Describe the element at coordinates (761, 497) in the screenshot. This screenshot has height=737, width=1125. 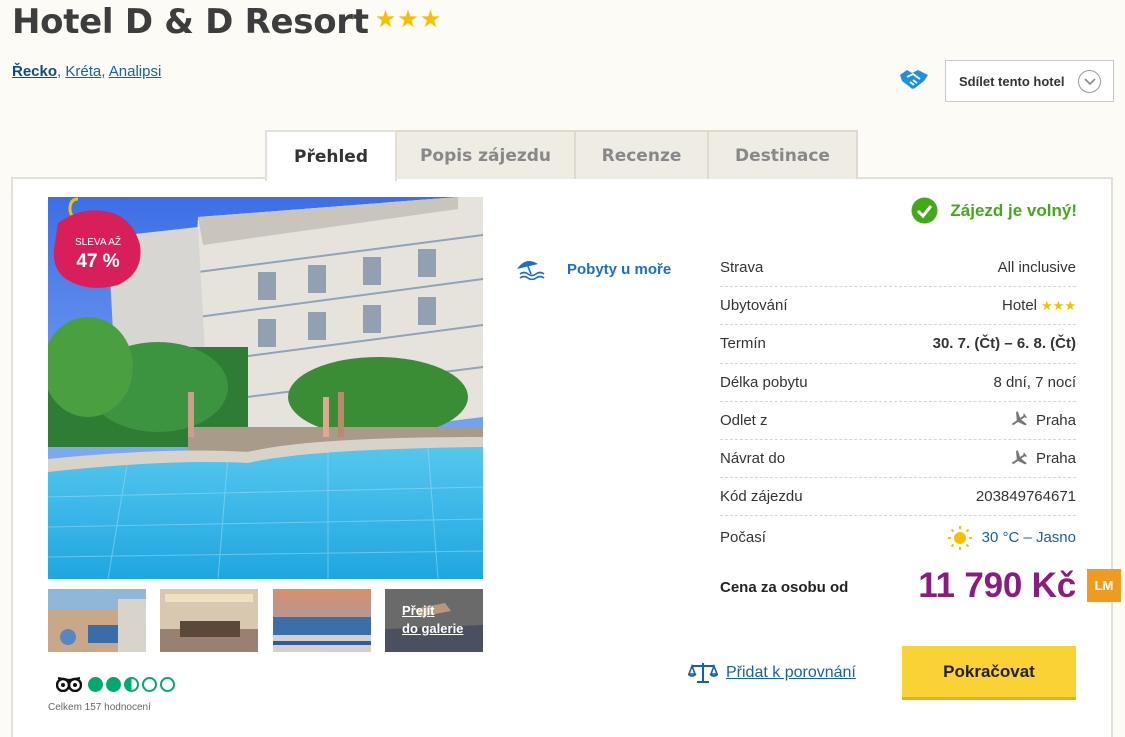
I see `detail-label: Kód zájezdu` at that location.